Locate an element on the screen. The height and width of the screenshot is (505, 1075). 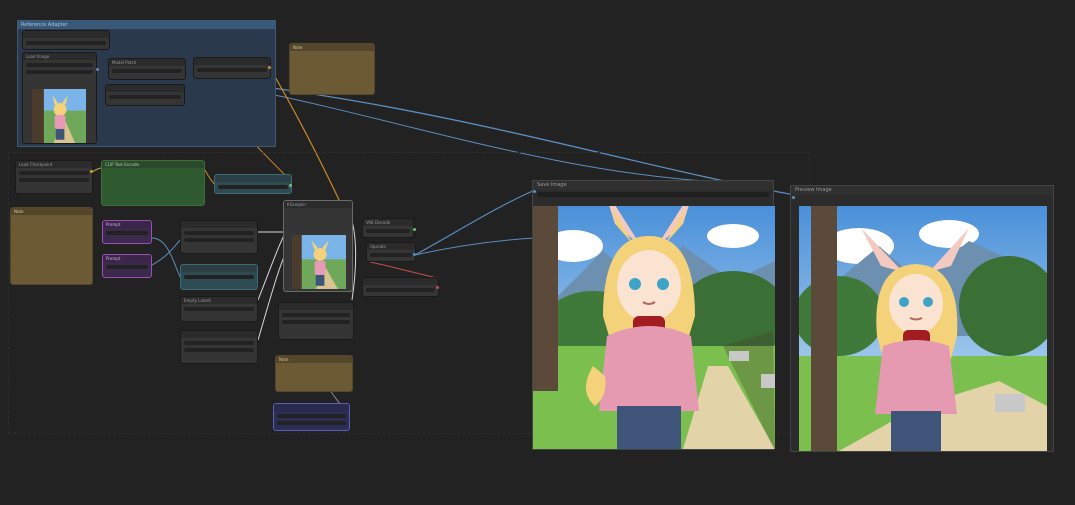
node-image-scale is located at coordinates (400, 287).